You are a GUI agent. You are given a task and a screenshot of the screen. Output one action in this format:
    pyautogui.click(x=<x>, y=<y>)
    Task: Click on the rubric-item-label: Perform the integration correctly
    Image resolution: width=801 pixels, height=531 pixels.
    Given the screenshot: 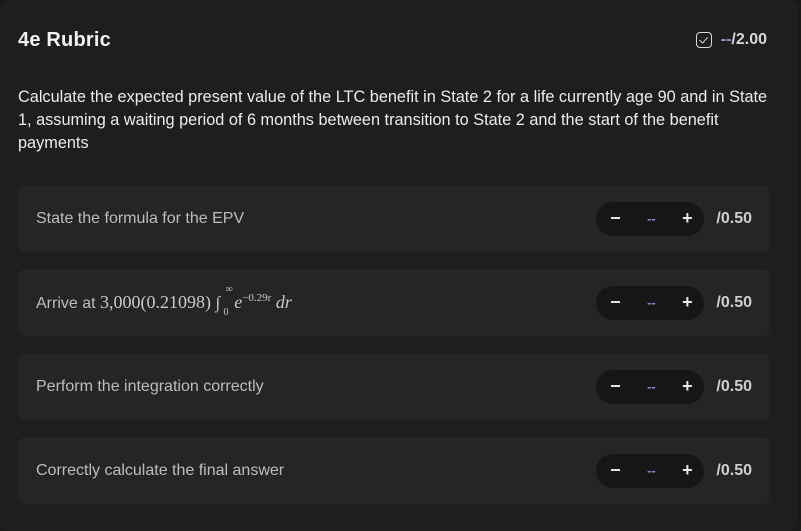 What is the action you would take?
    pyautogui.click(x=150, y=386)
    